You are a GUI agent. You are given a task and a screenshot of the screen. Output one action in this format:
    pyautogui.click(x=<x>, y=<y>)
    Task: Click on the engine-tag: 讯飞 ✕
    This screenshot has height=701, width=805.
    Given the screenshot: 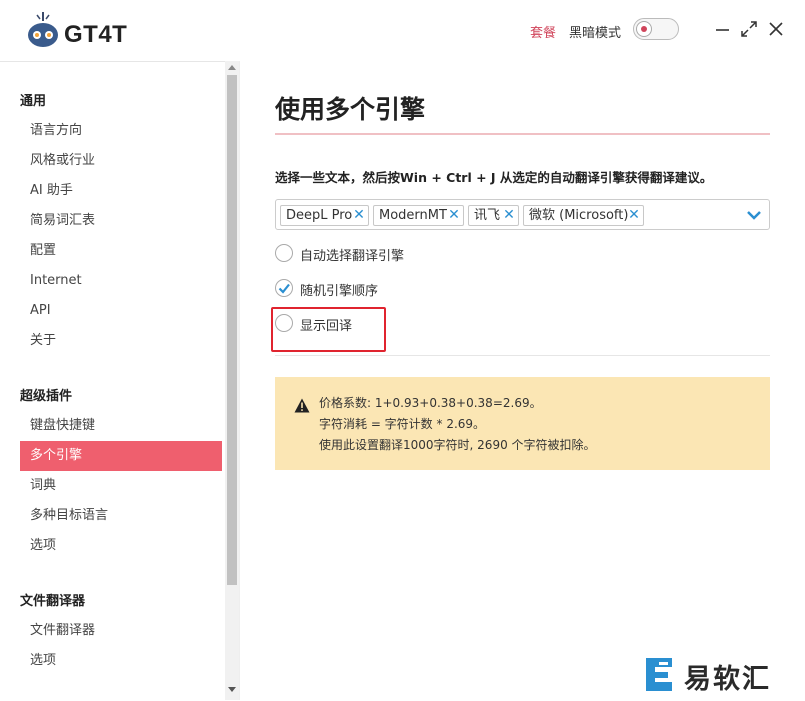 What is the action you would take?
    pyautogui.click(x=493, y=215)
    